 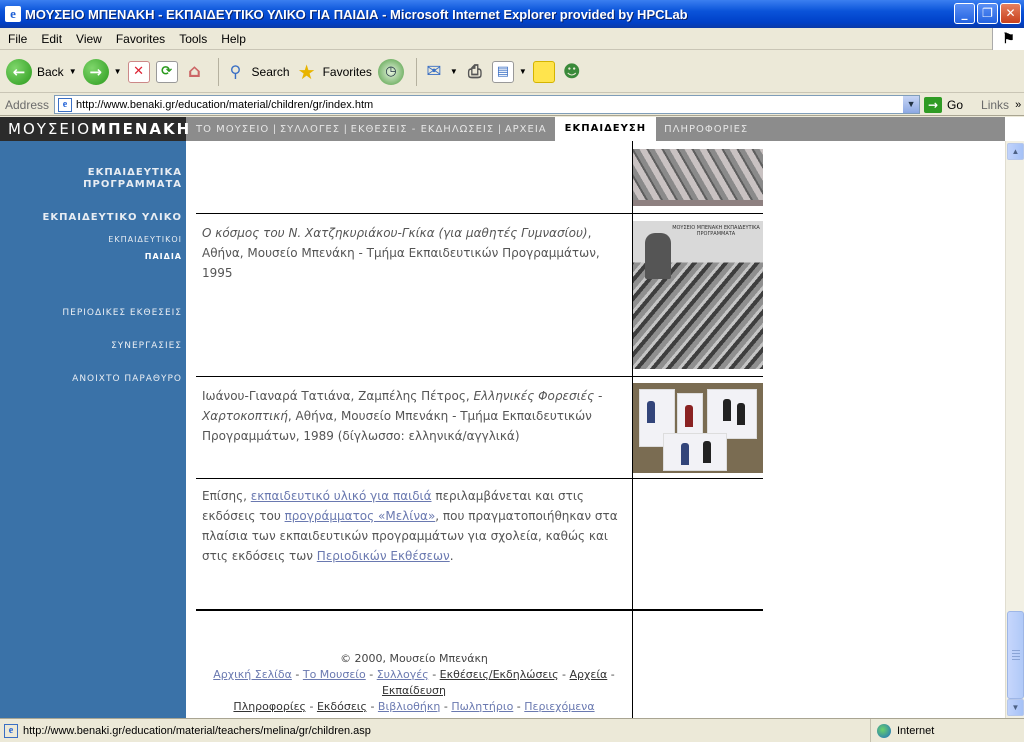 What do you see at coordinates (559, 706) in the screenshot?
I see `footer-link-contents: Περιεχόμενα` at bounding box center [559, 706].